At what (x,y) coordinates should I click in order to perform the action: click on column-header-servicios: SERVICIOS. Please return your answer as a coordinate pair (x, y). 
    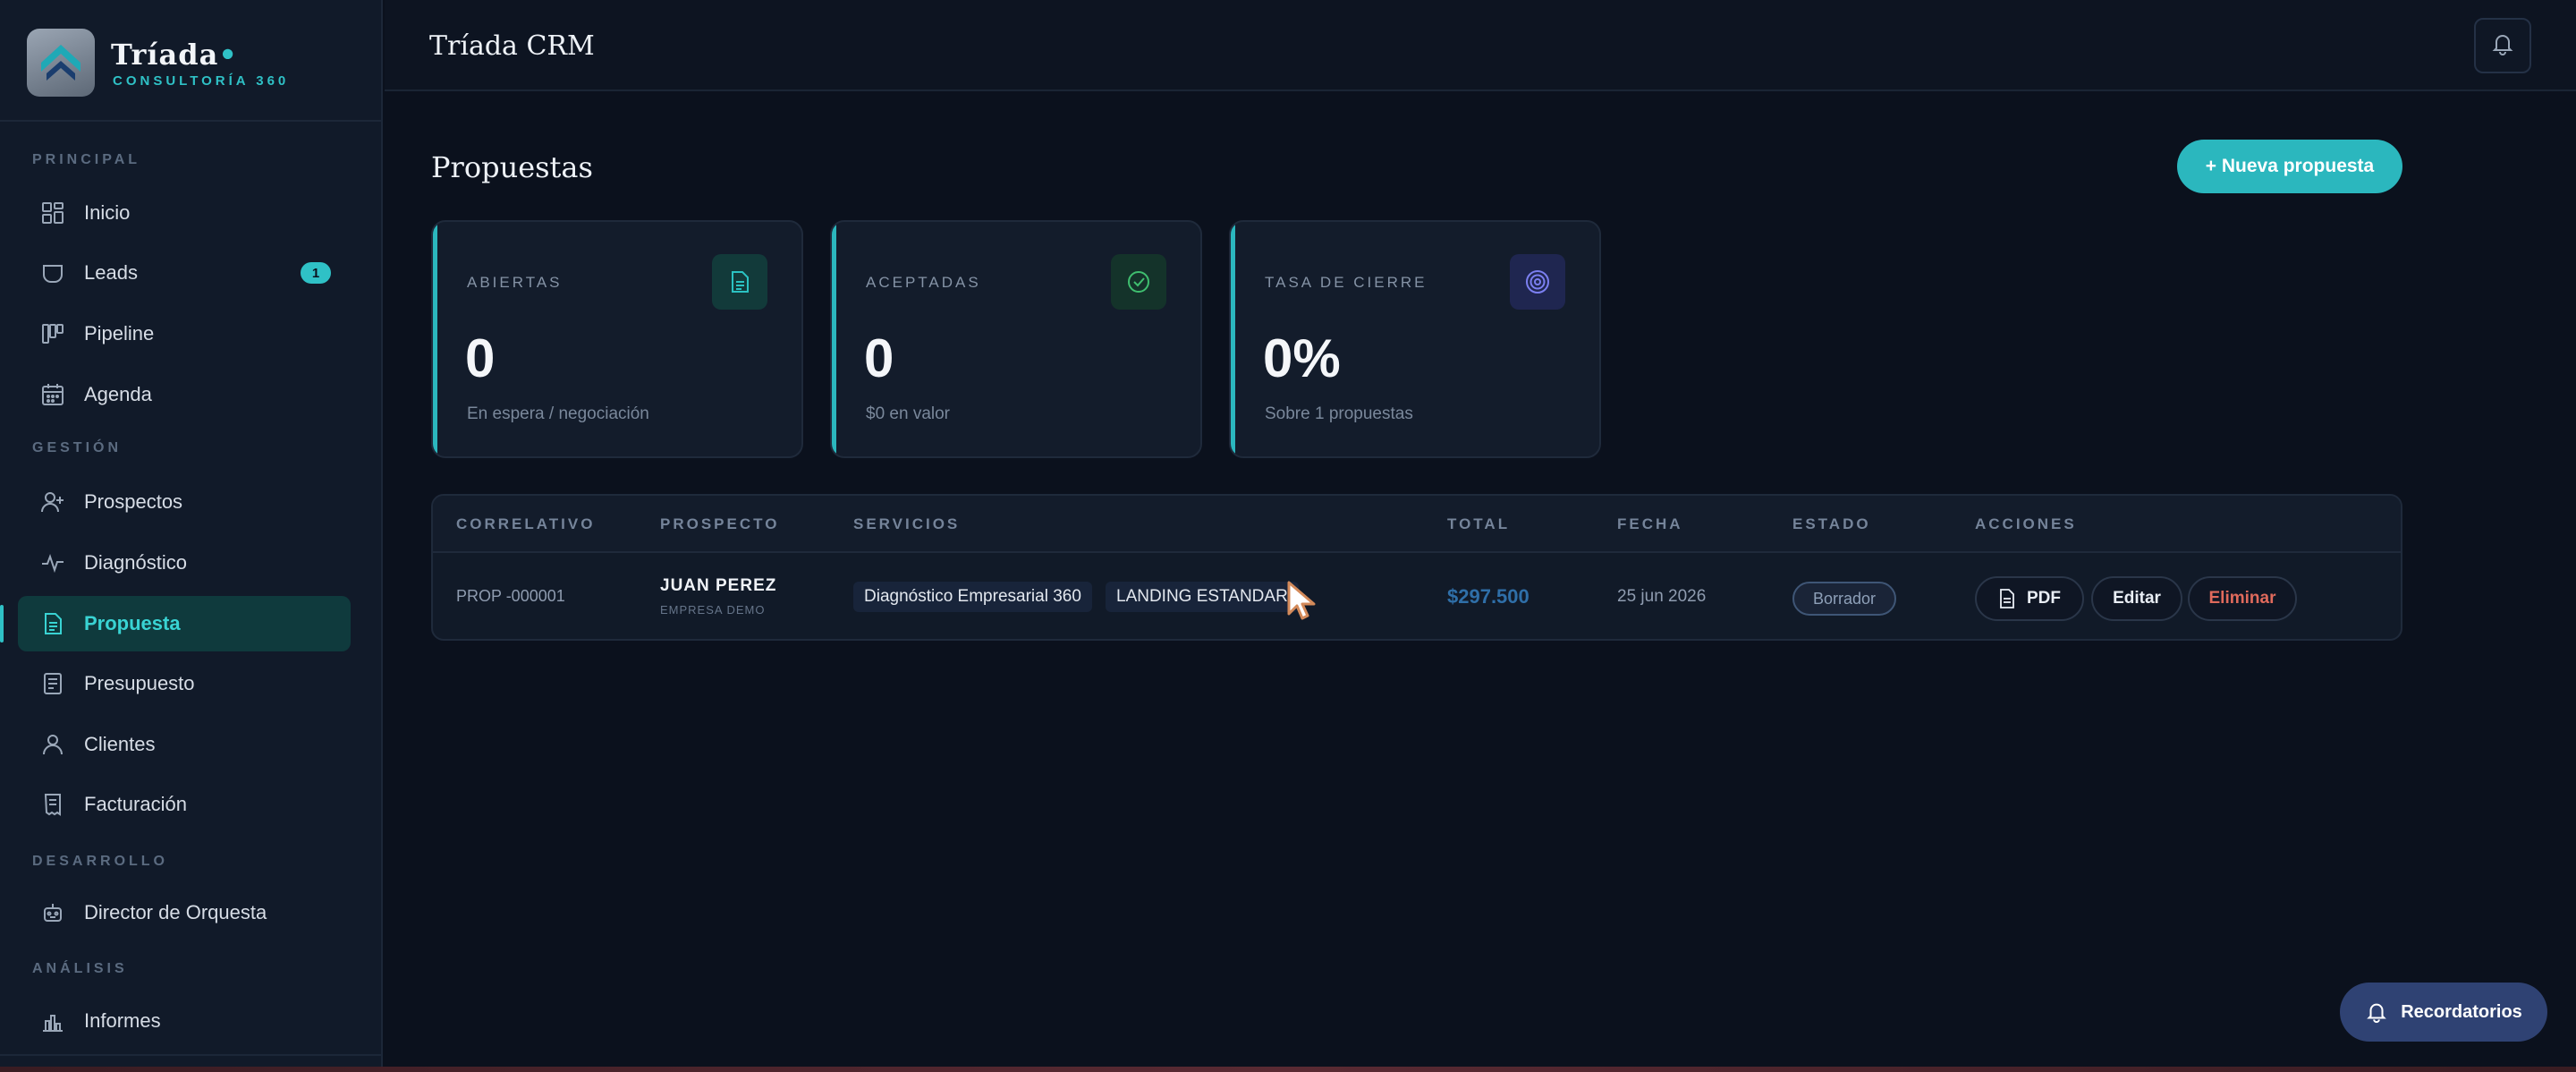
    Looking at the image, I should click on (906, 524).